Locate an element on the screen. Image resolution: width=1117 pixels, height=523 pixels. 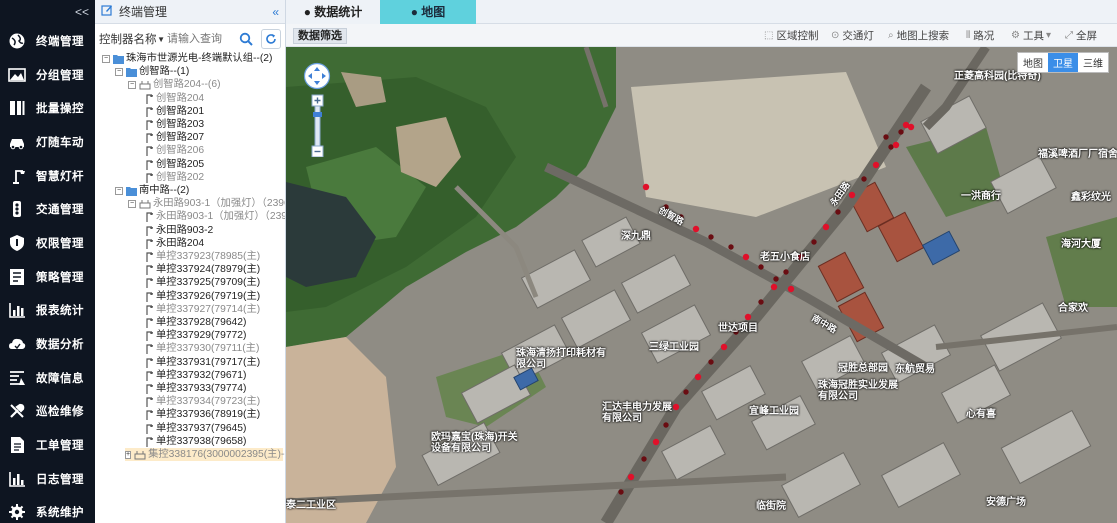
tree-node: 创智路207 is located at coordinates (174, 137).